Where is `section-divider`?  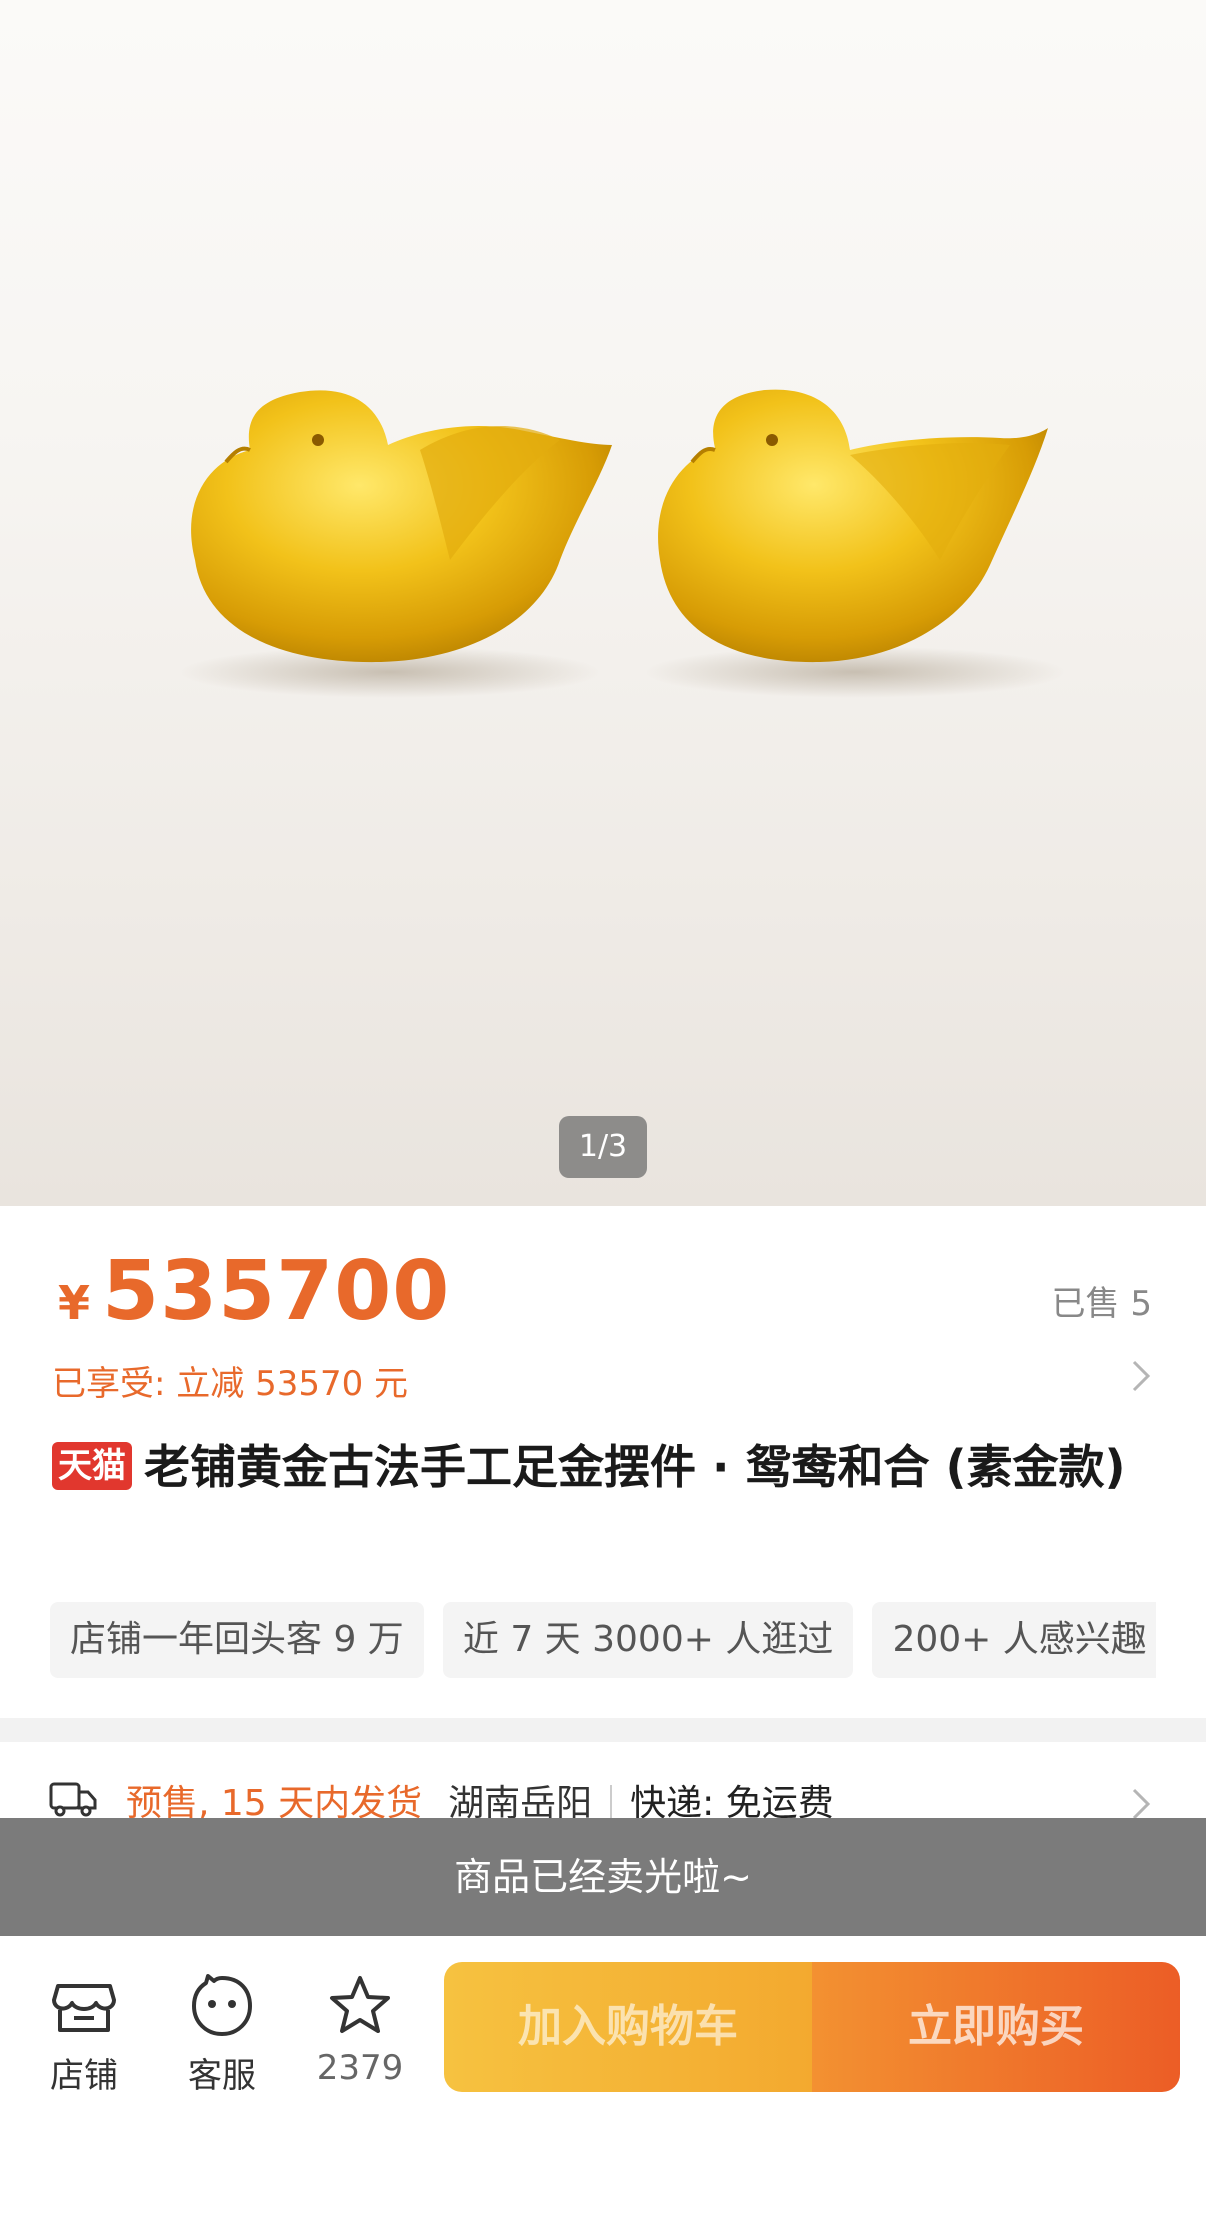 section-divider is located at coordinates (603, 1730).